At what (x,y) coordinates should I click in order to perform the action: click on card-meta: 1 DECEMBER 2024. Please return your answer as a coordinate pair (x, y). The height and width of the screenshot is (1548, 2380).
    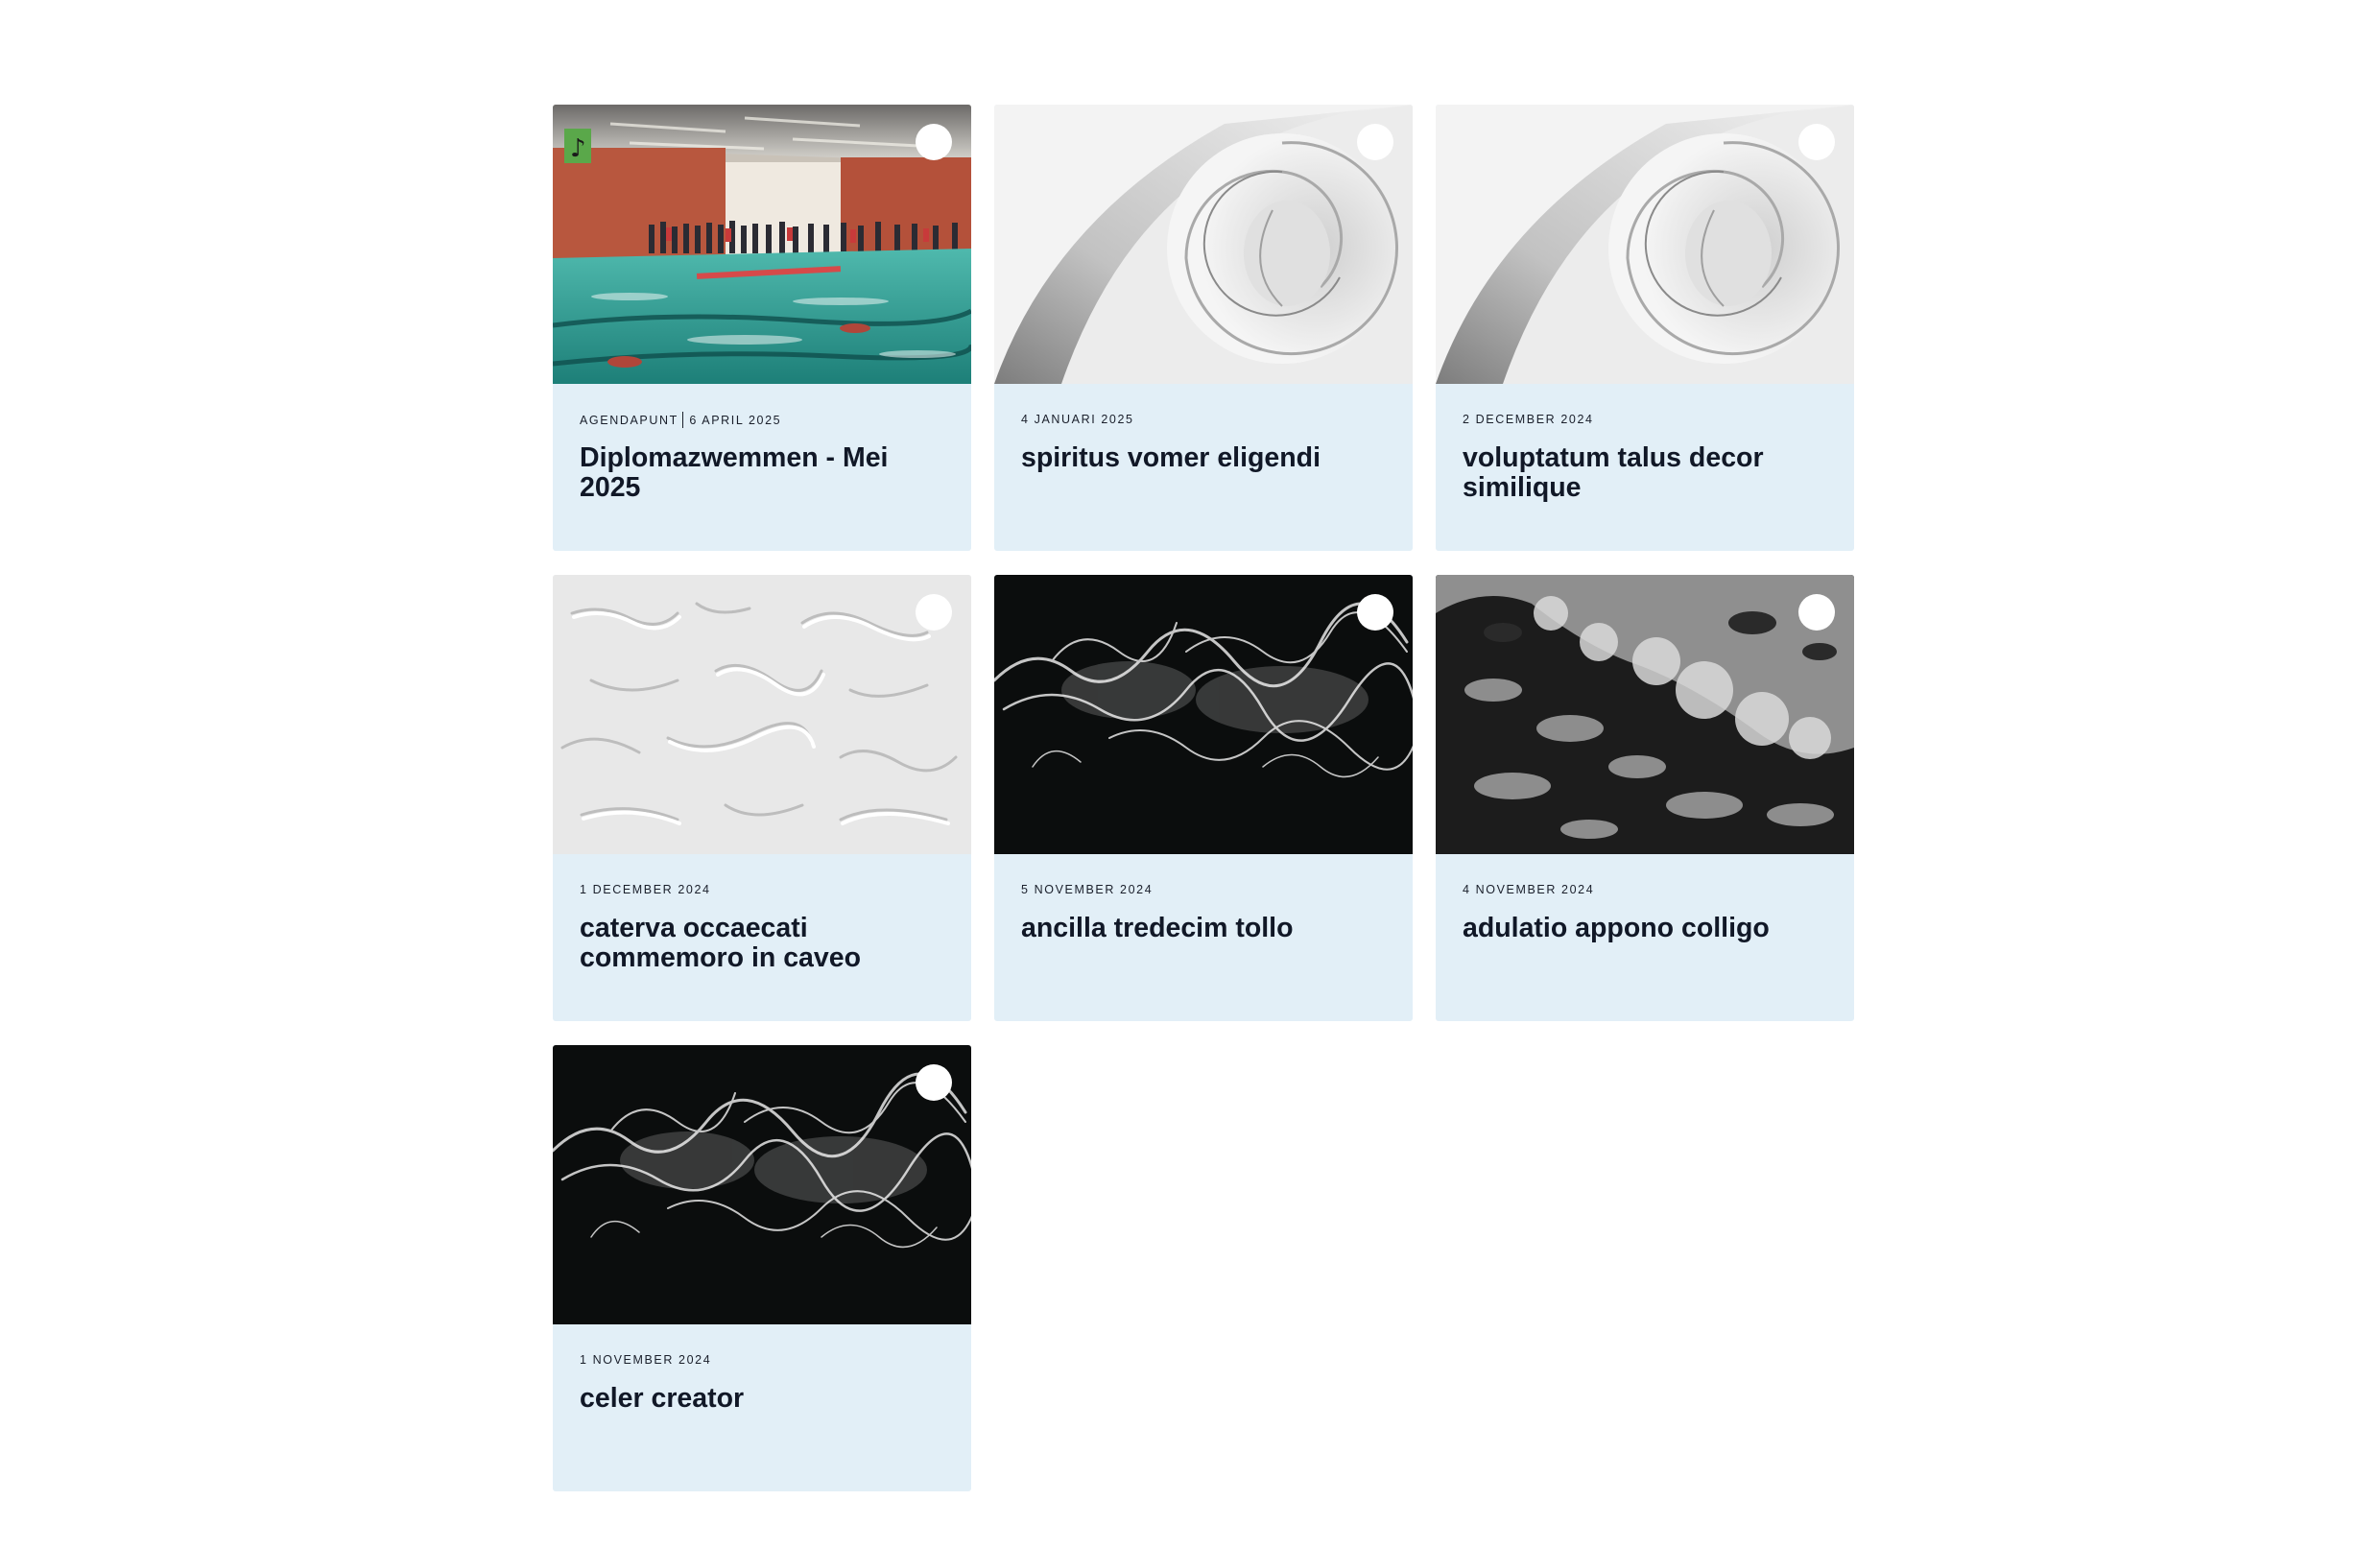
    Looking at the image, I should click on (762, 889).